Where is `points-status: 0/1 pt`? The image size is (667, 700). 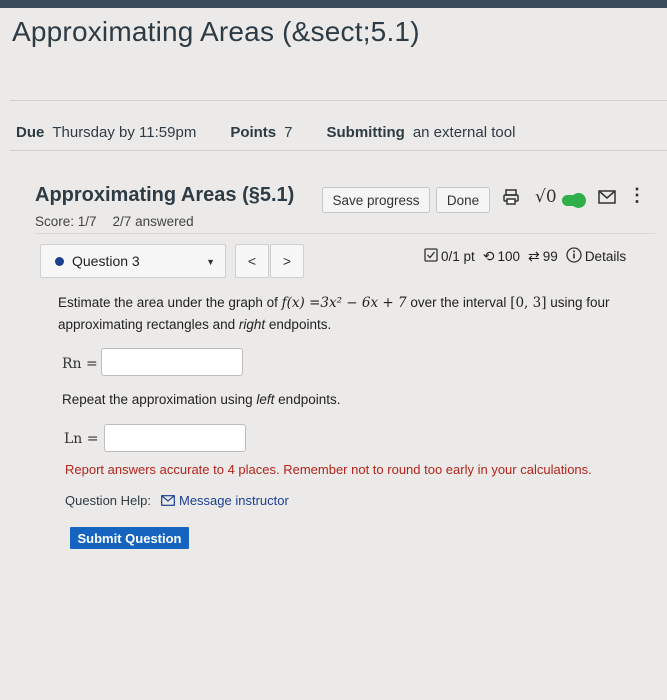
points-status: 0/1 pt is located at coordinates (458, 256).